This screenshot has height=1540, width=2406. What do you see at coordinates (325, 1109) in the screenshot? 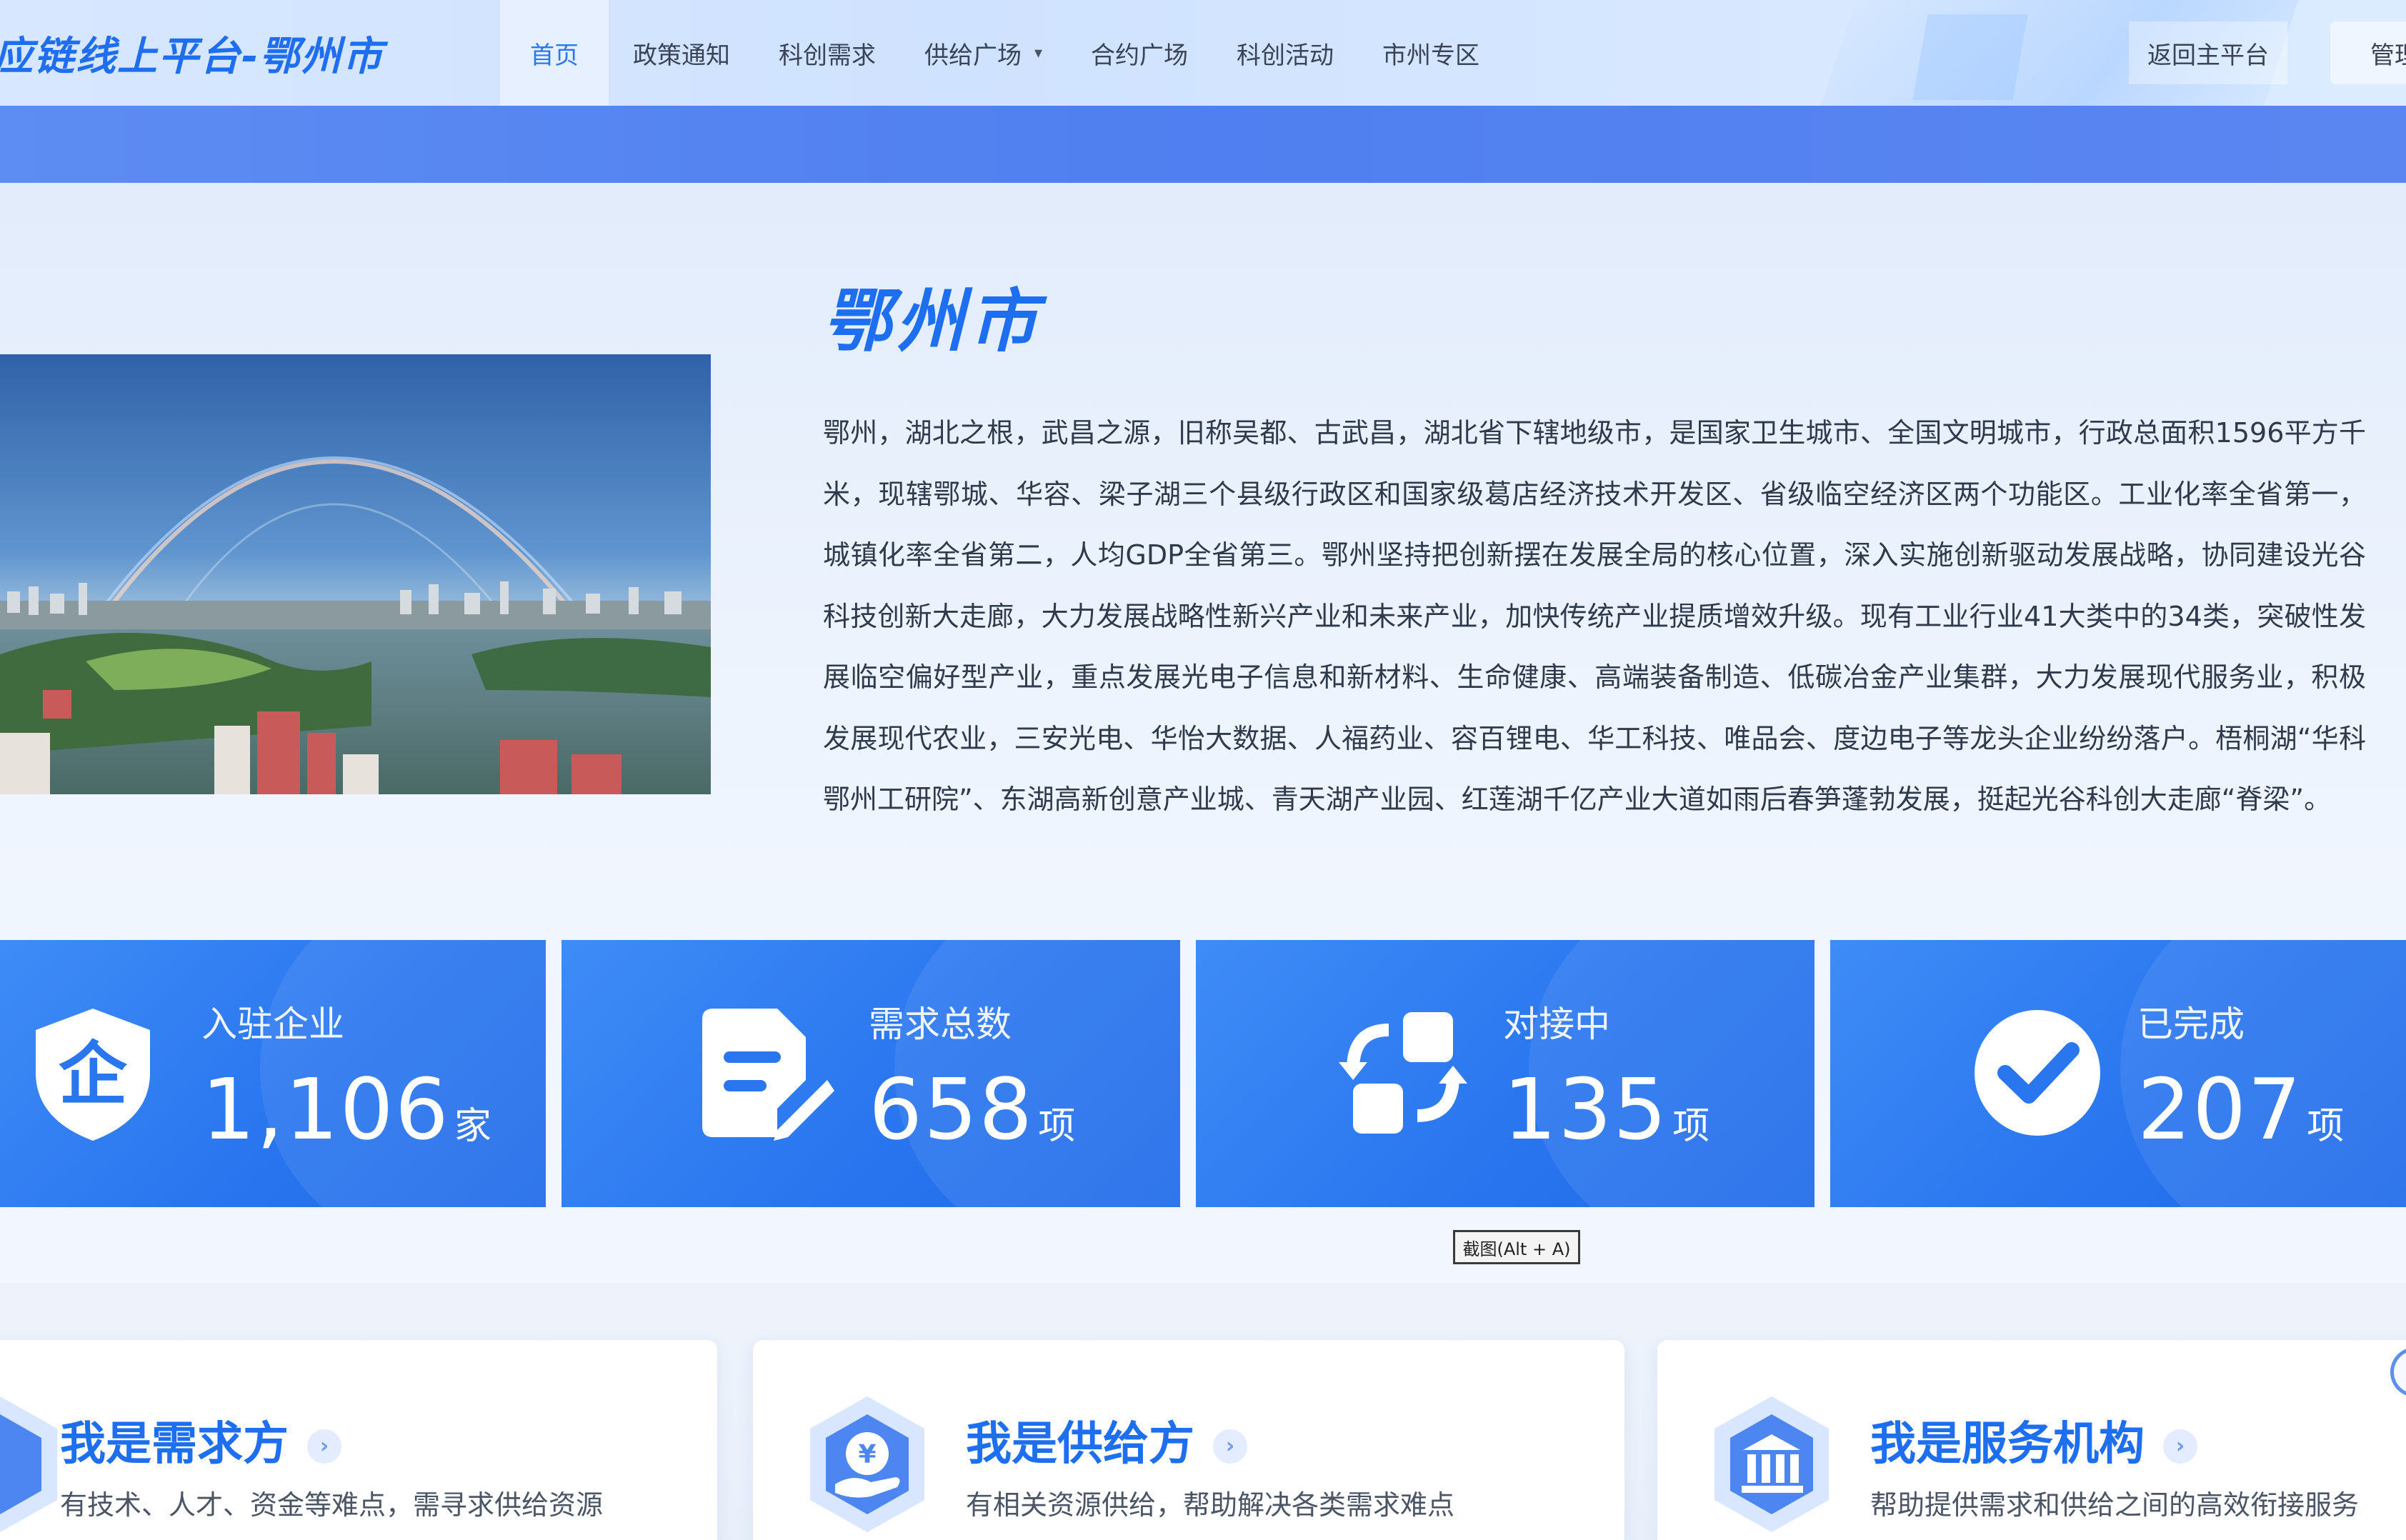
I see `stat-number: 1,106` at bounding box center [325, 1109].